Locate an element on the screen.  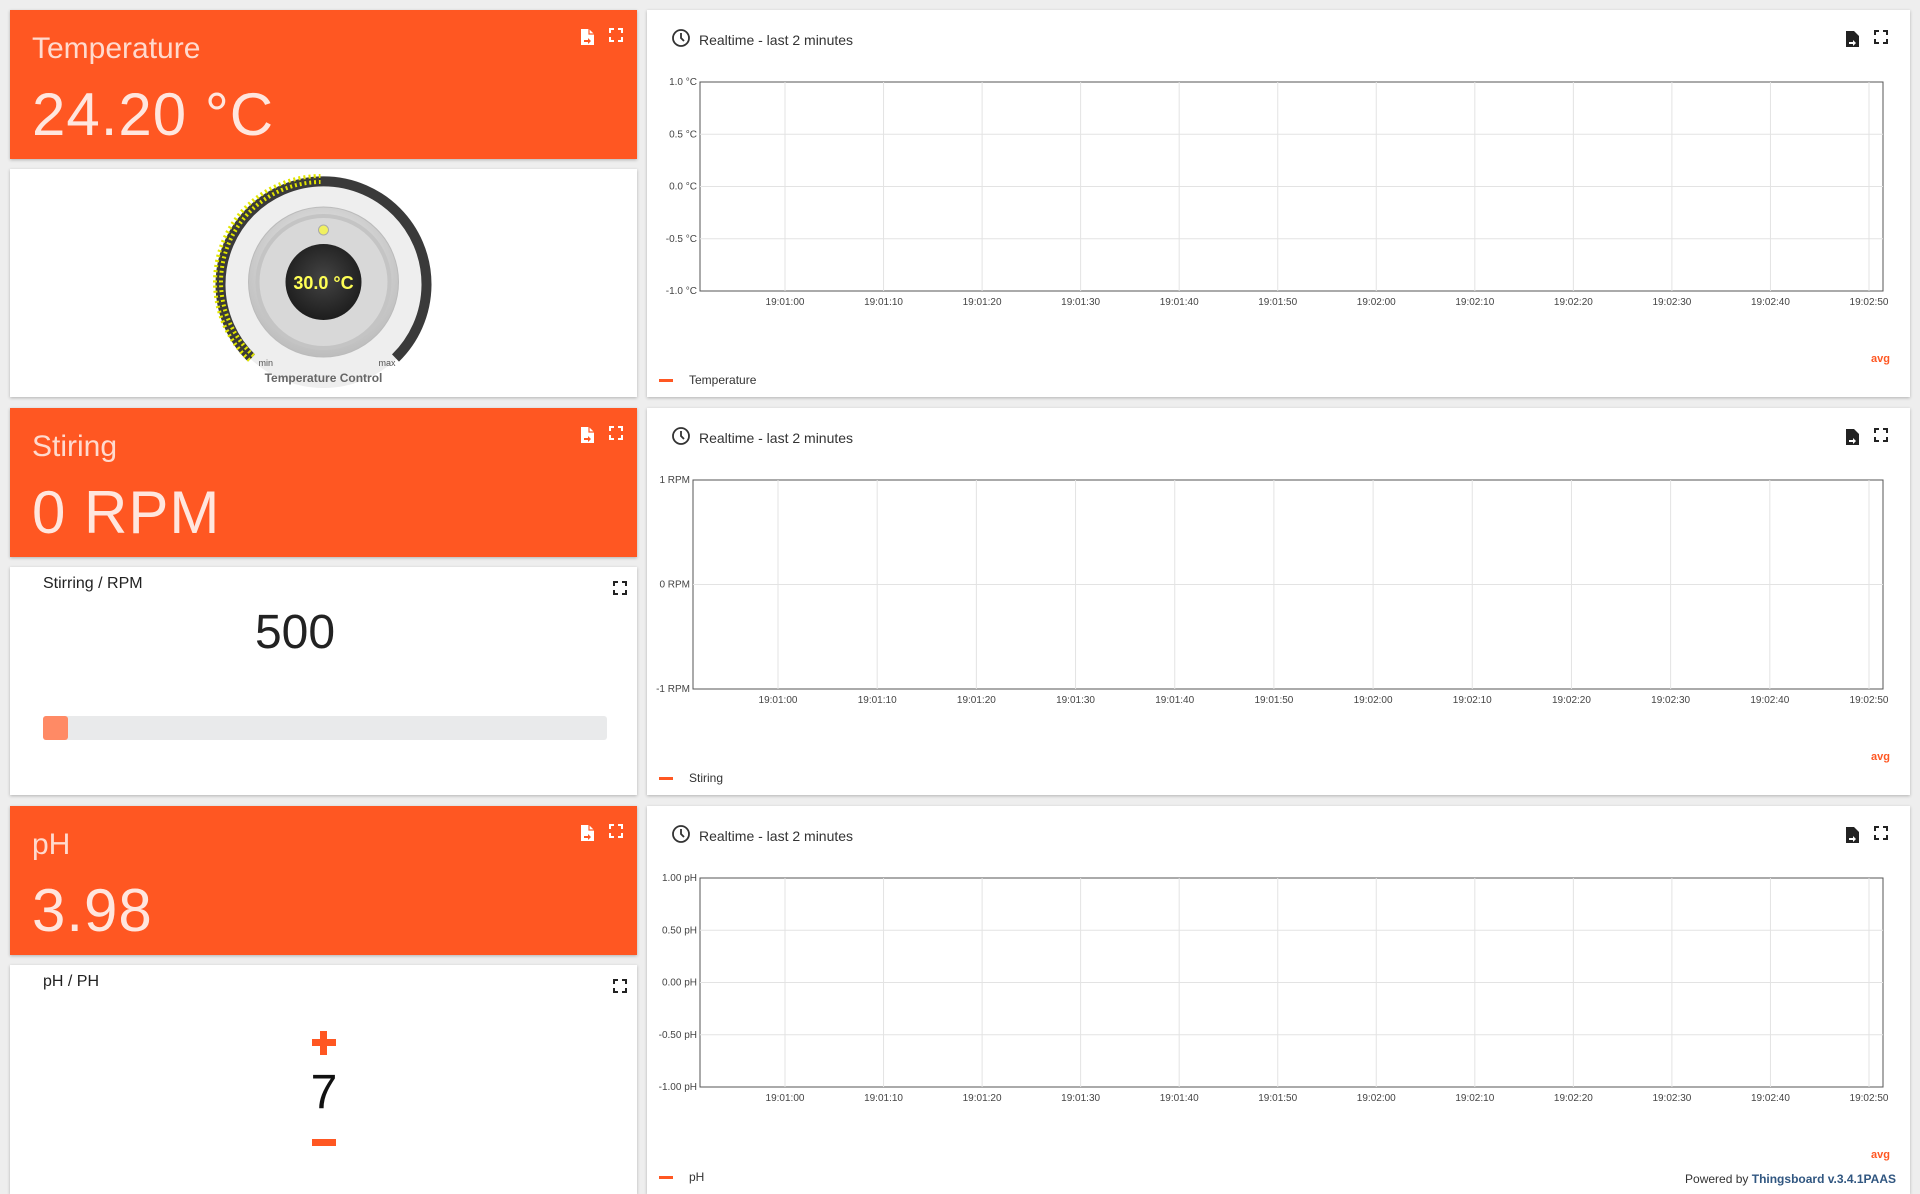
chart-legend: Stiring is located at coordinates (691, 778).